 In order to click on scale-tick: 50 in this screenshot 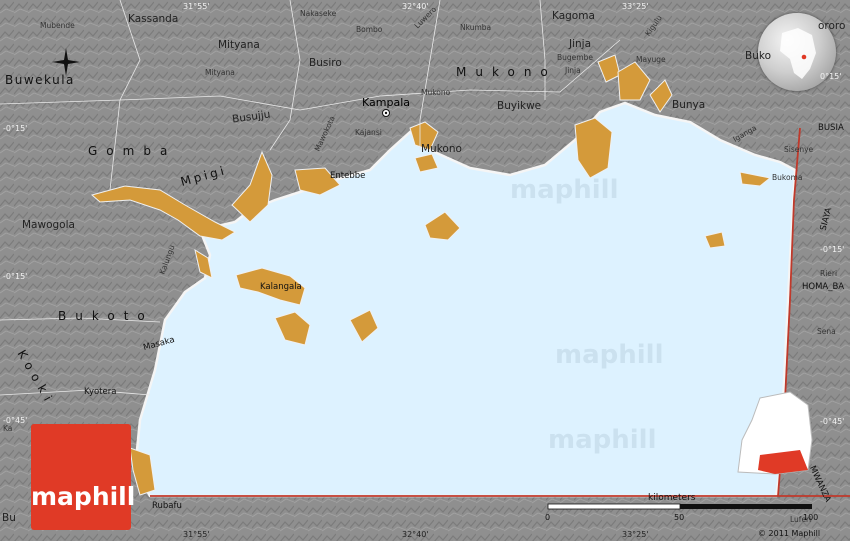, I will do `click(679, 517)`.